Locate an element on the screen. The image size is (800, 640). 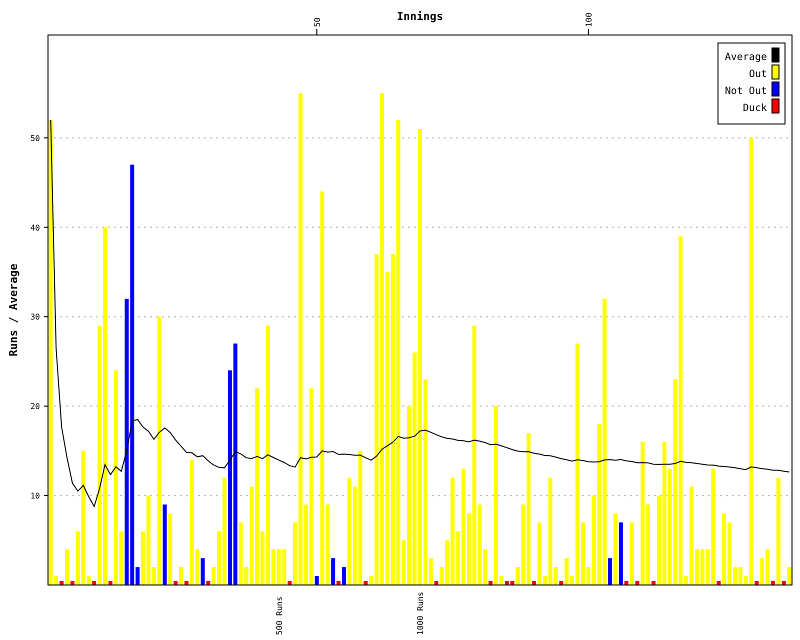
annotation-label: 500 Runs is located at coordinates (279, 615).